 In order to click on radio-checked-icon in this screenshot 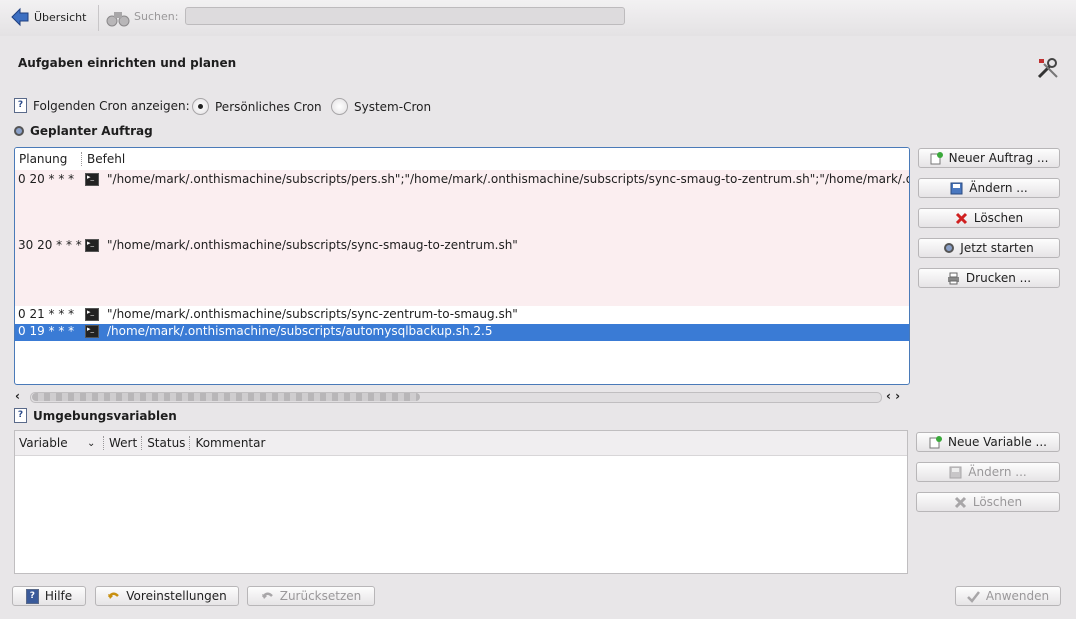, I will do `click(200, 106)`.